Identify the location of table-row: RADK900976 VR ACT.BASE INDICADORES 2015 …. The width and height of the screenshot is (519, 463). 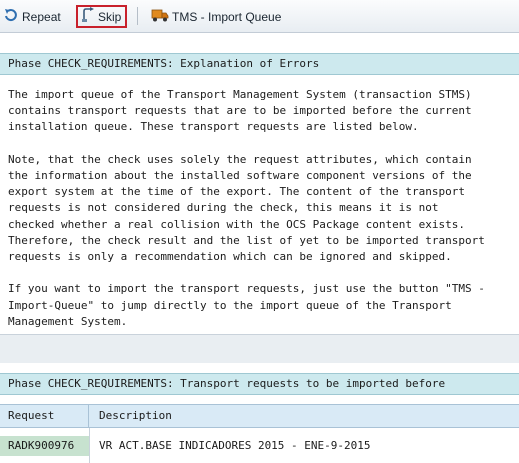
(259, 446).